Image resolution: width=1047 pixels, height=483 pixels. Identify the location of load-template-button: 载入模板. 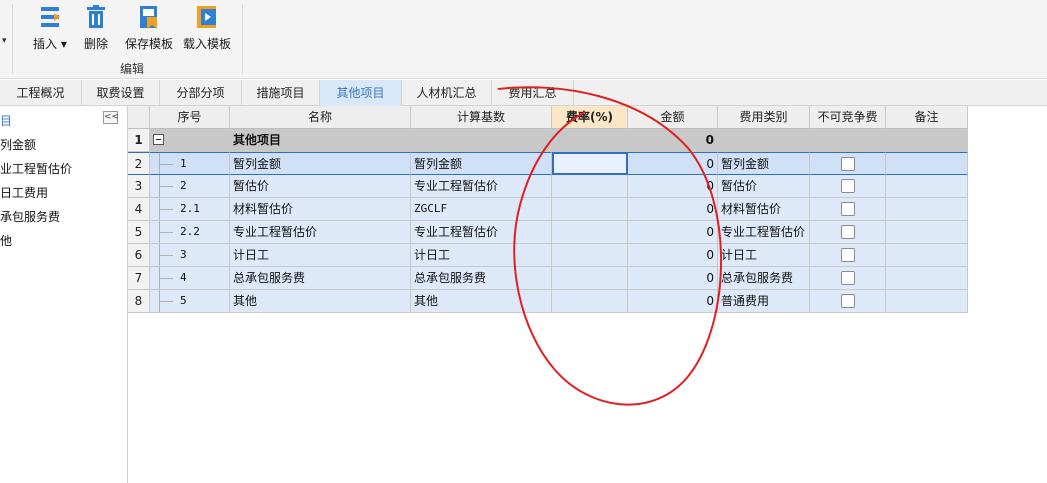
(207, 28).